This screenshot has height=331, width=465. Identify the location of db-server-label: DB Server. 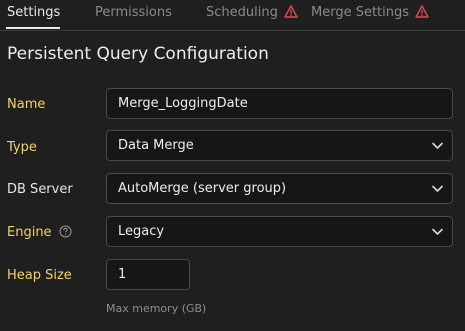
(40, 189).